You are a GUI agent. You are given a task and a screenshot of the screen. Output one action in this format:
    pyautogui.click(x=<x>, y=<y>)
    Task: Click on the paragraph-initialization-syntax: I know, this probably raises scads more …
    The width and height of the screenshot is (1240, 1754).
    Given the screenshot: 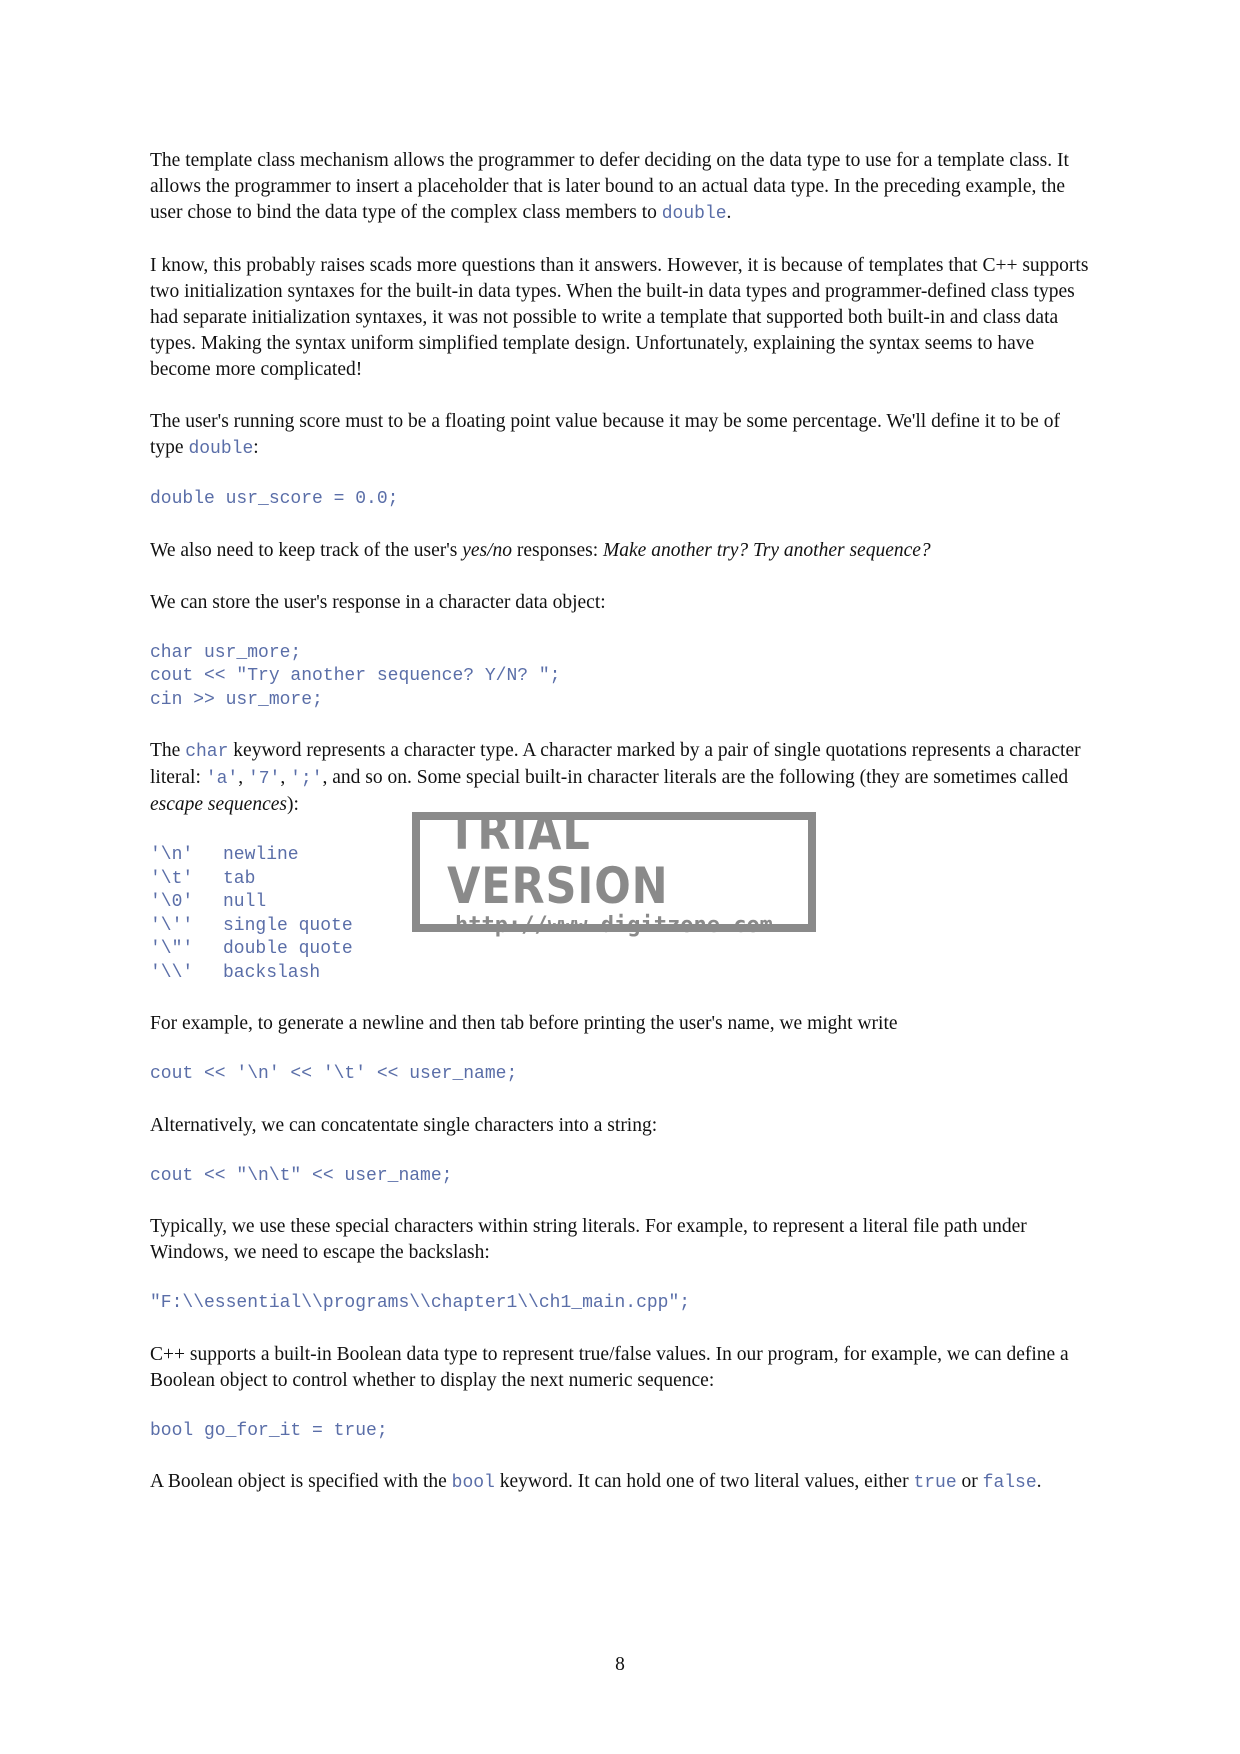 What is the action you would take?
    pyautogui.click(x=619, y=317)
    